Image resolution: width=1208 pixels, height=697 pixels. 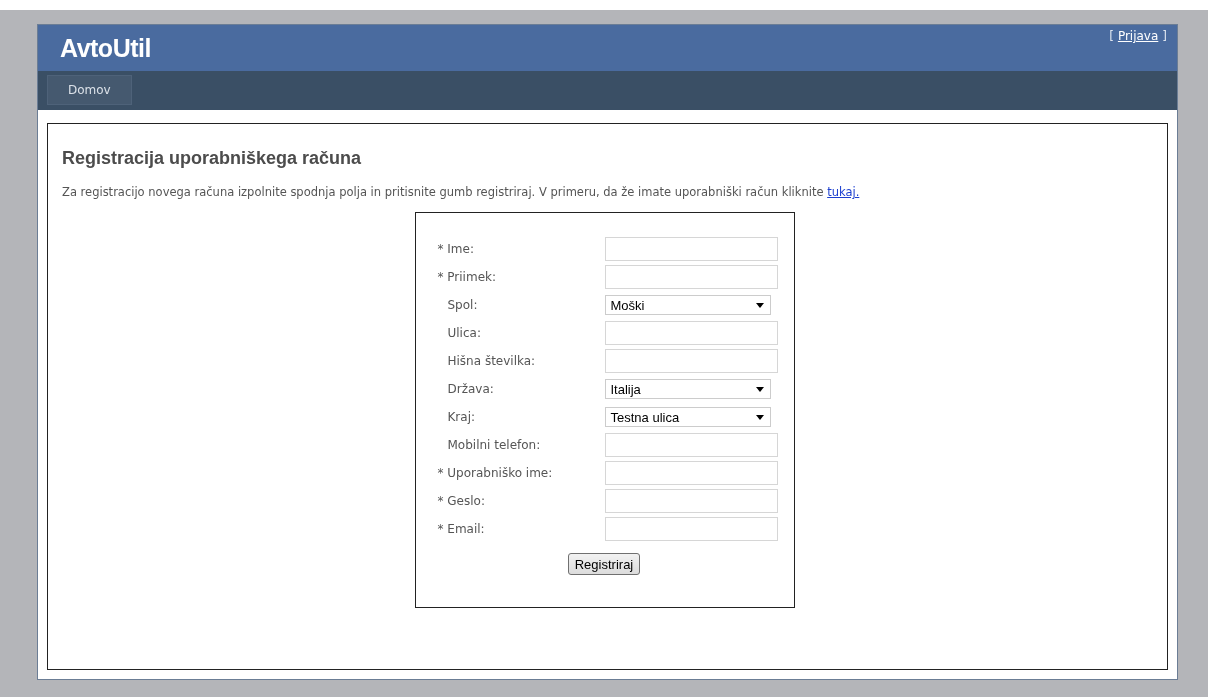 What do you see at coordinates (461, 501) in the screenshot?
I see `field-label: * Geslo:` at bounding box center [461, 501].